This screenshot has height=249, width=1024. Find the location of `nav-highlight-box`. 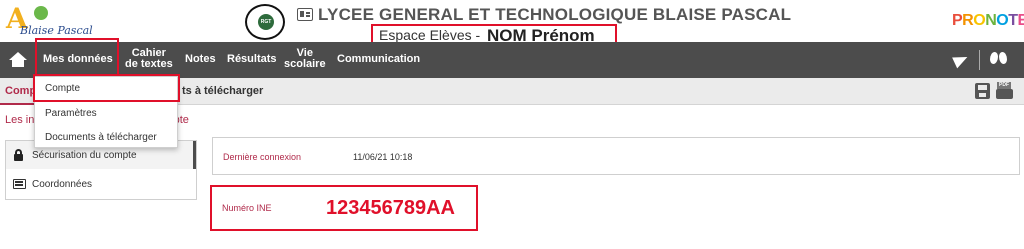

nav-highlight-box is located at coordinates (77, 58).